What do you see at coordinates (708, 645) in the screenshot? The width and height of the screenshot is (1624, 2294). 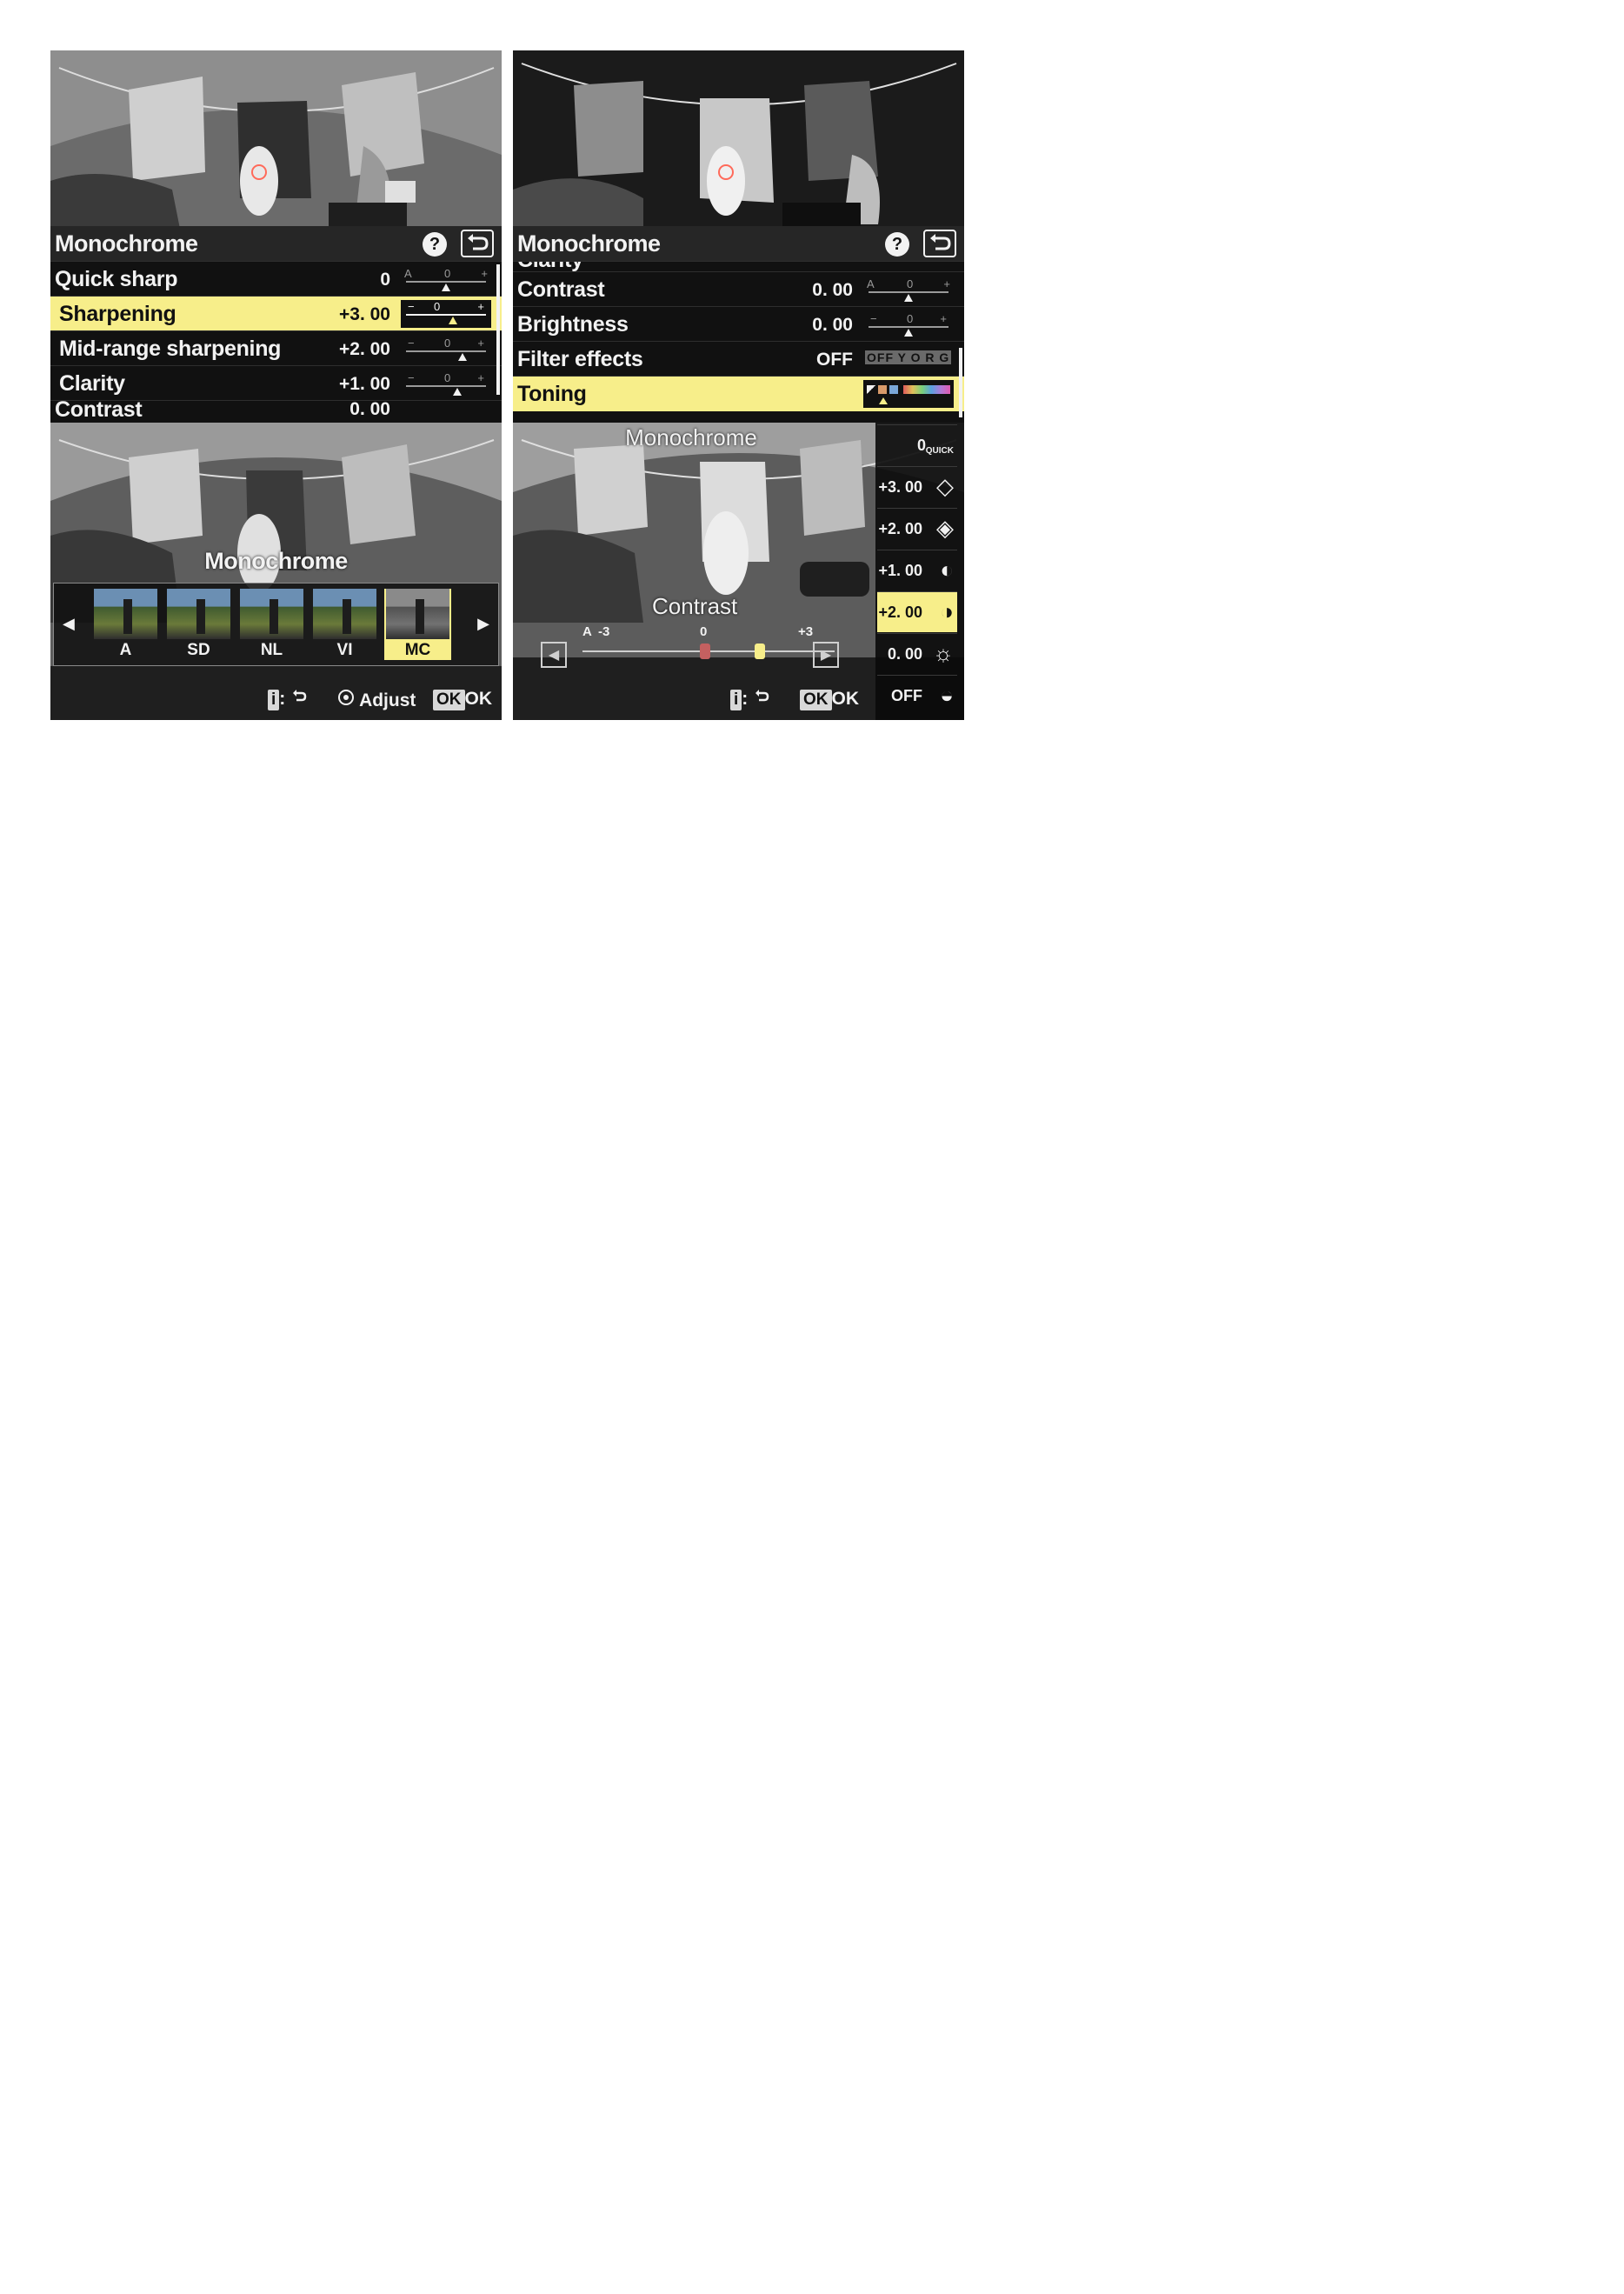 I see `contrast-scale: A -3 0 +3` at bounding box center [708, 645].